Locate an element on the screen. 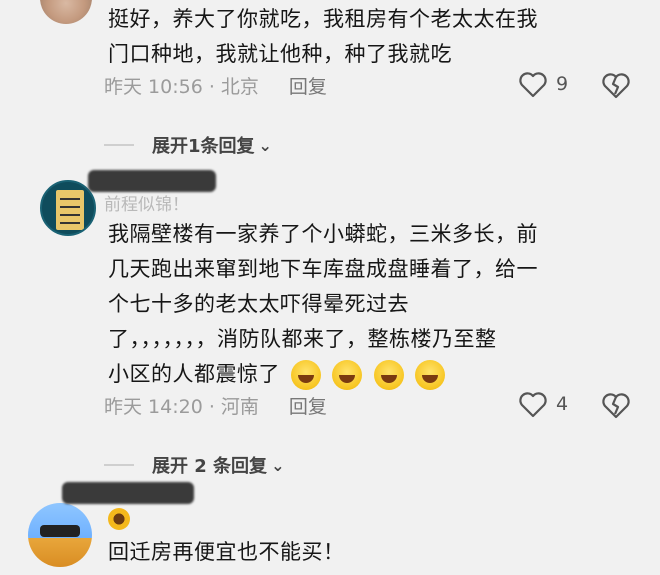 The height and width of the screenshot is (575, 660). expand-label: 展开1条回复 is located at coordinates (203, 146).